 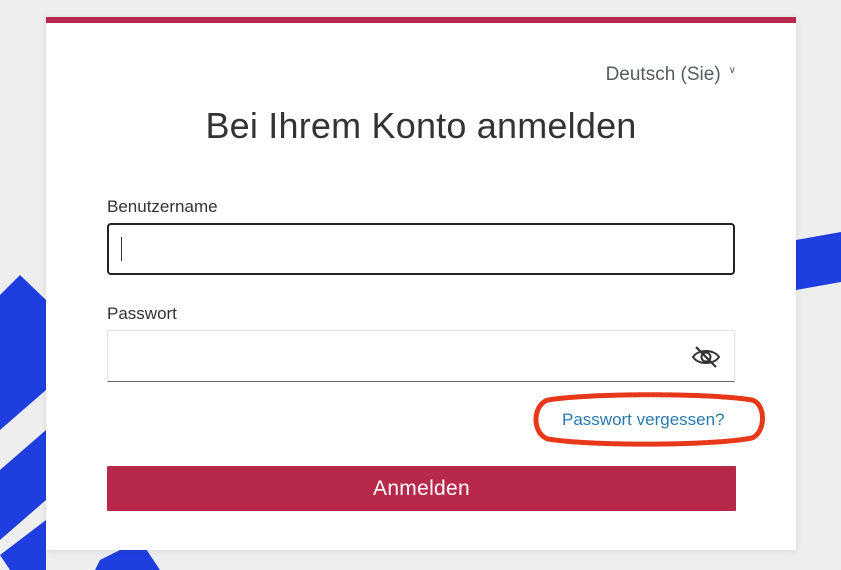 I want to click on language-selected-label: Deutsch (Sie), so click(x=663, y=74).